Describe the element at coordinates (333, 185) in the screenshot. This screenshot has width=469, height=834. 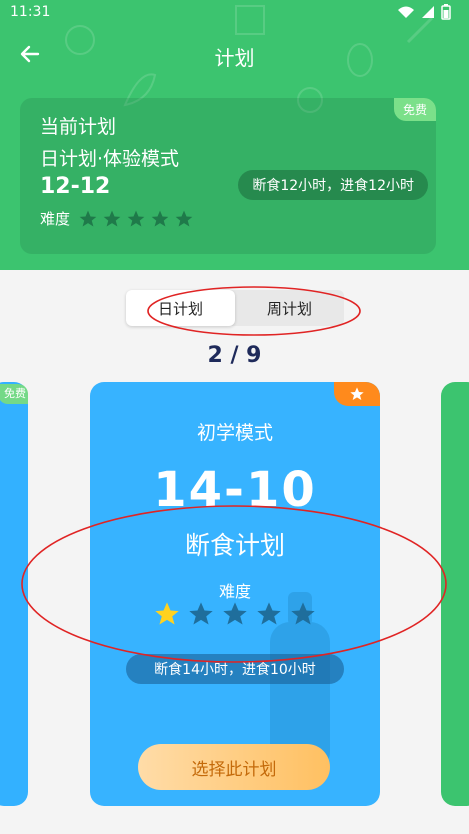
I see `current-plan-description: 断食12小时，进食12小时` at that location.